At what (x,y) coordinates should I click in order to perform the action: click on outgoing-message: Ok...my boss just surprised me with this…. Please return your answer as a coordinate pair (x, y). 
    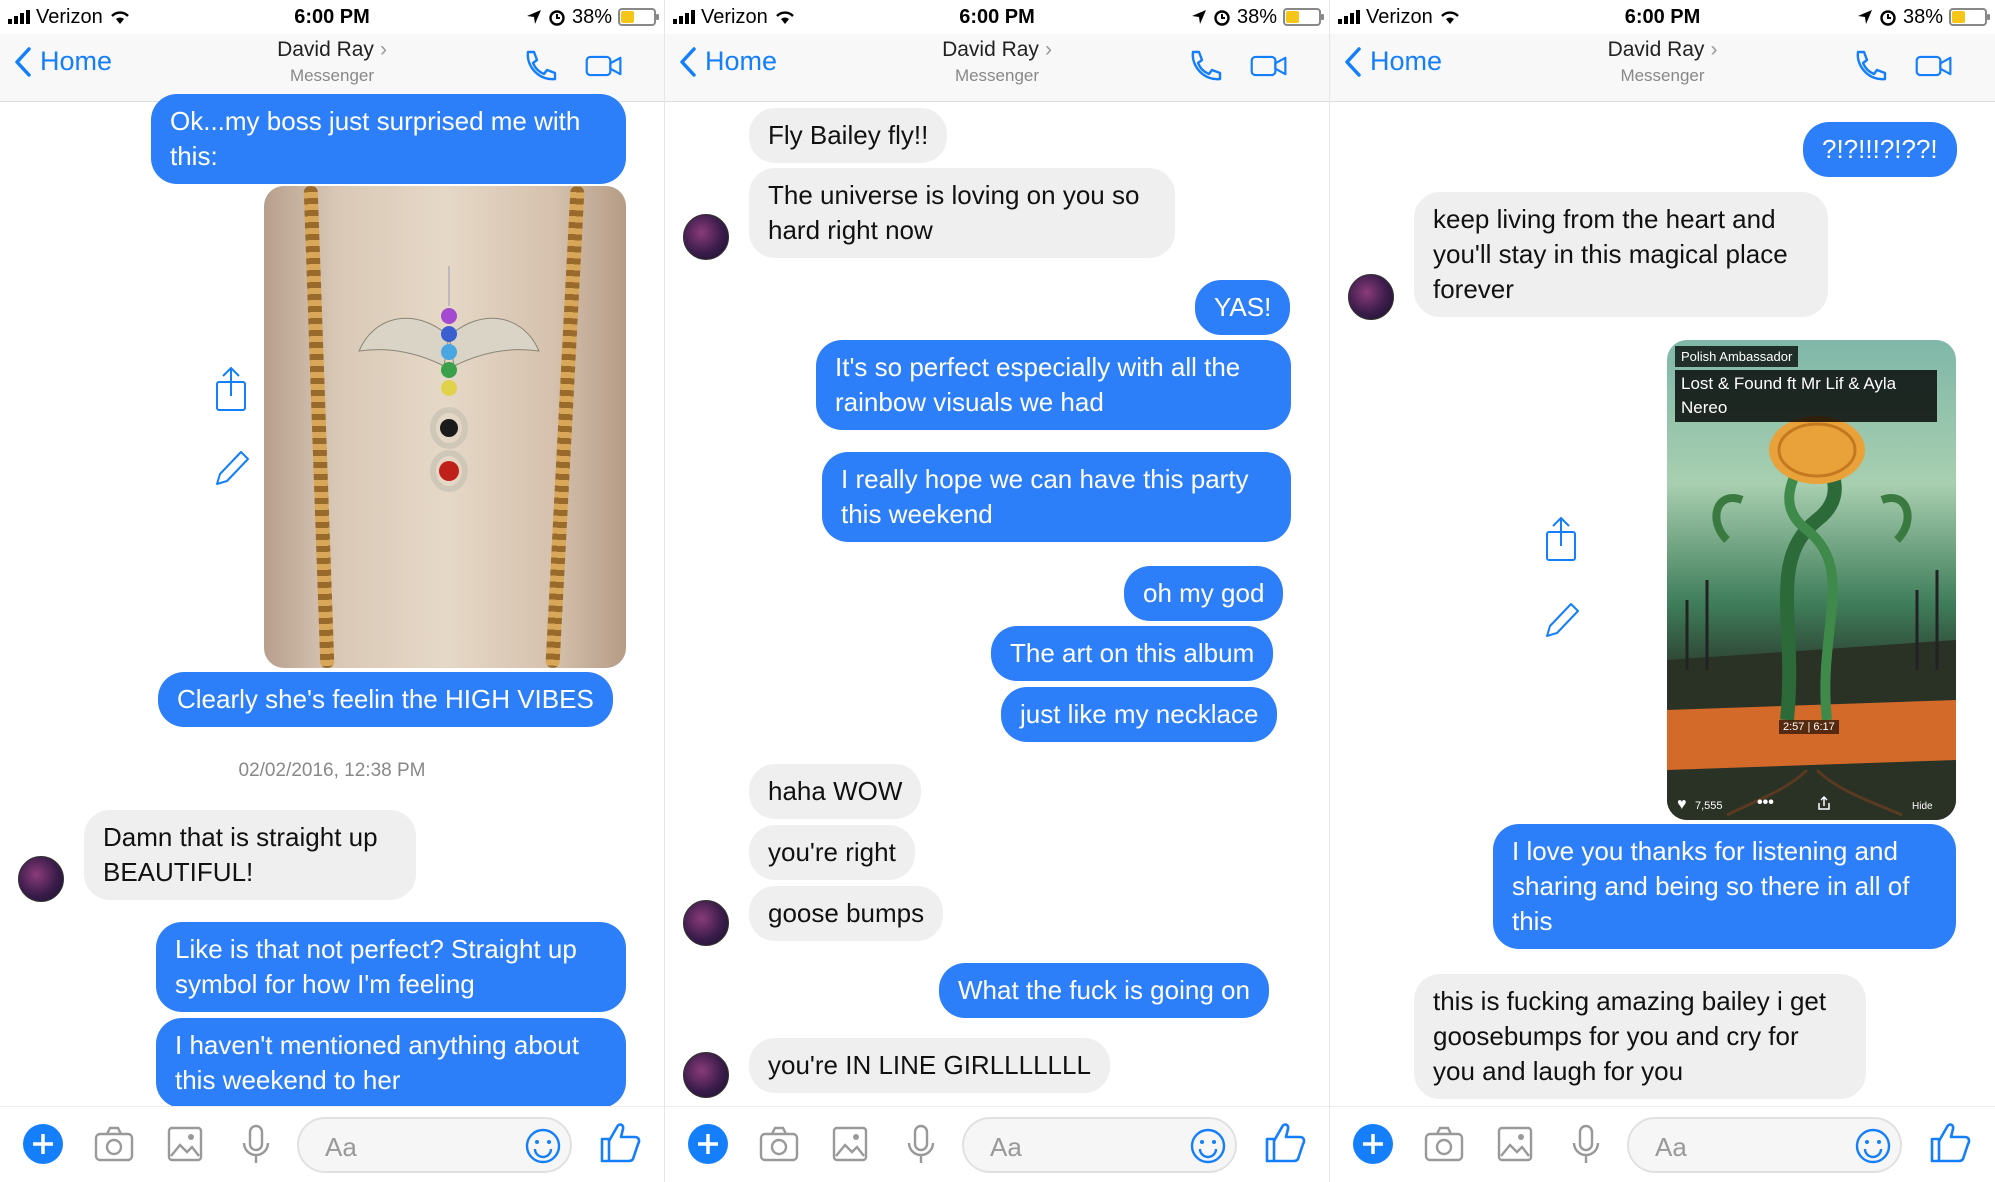
    Looking at the image, I should click on (388, 139).